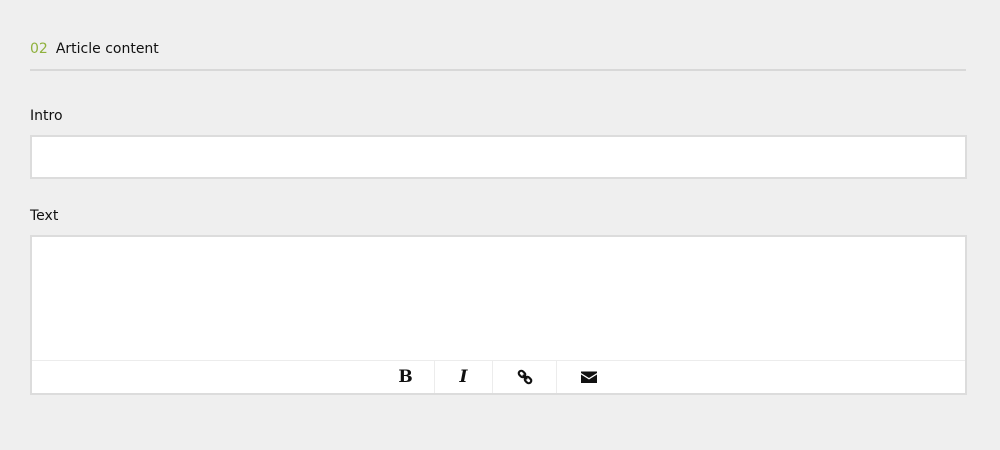 The image size is (1000, 450). I want to click on email-button, so click(589, 377).